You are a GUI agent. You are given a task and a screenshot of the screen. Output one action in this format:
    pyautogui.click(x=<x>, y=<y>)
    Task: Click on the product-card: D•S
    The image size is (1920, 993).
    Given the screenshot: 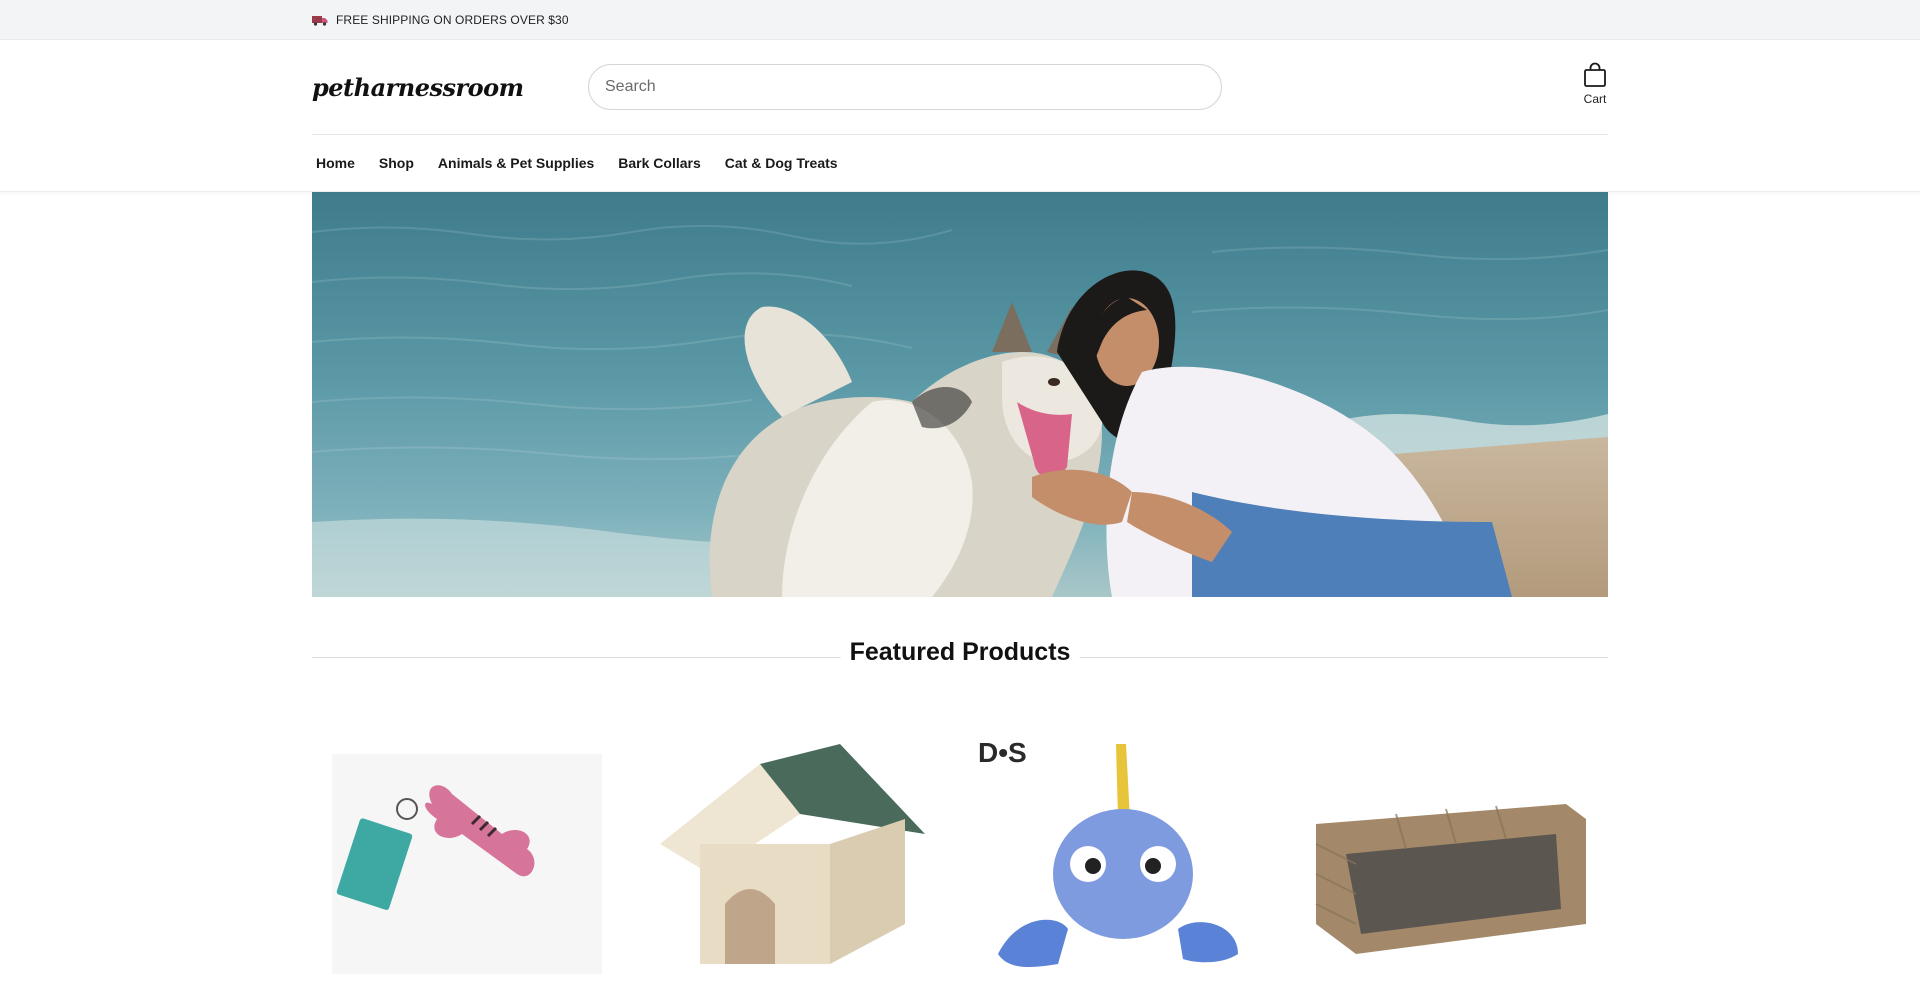 What is the action you would take?
    pyautogui.click(x=1123, y=854)
    